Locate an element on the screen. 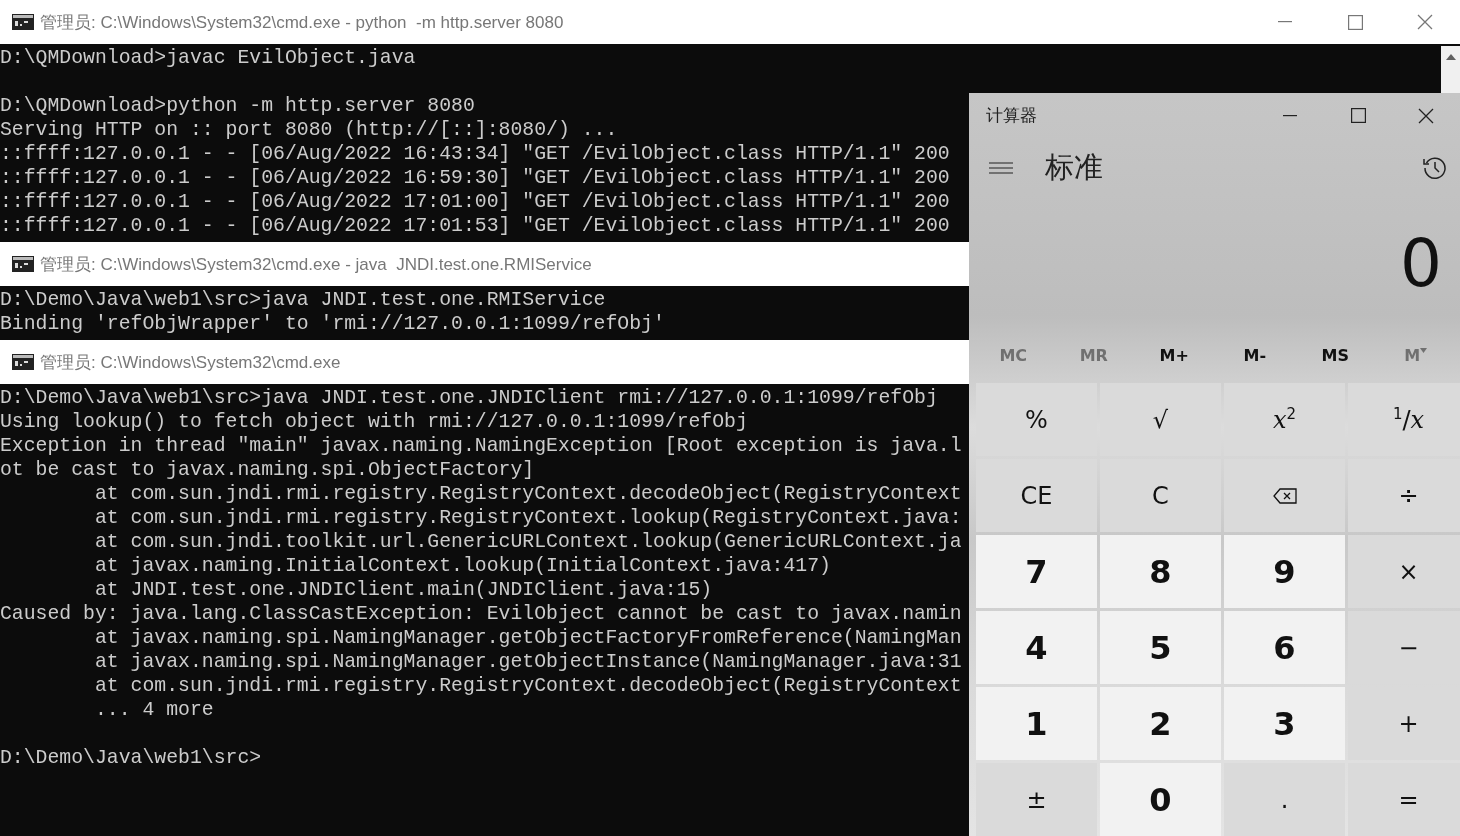 The image size is (1460, 836). calculator-key is located at coordinates (1284, 495).